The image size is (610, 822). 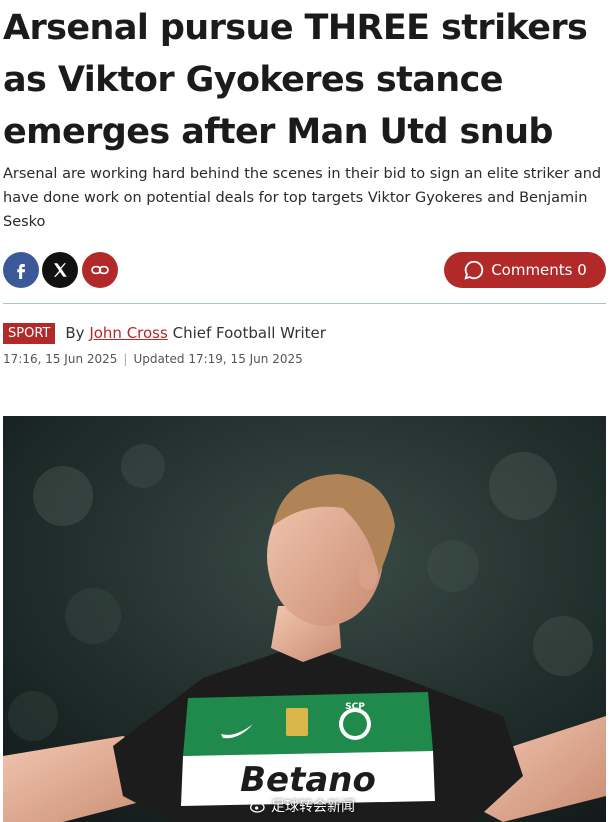 I want to click on facebook-icon, so click(x=21, y=271).